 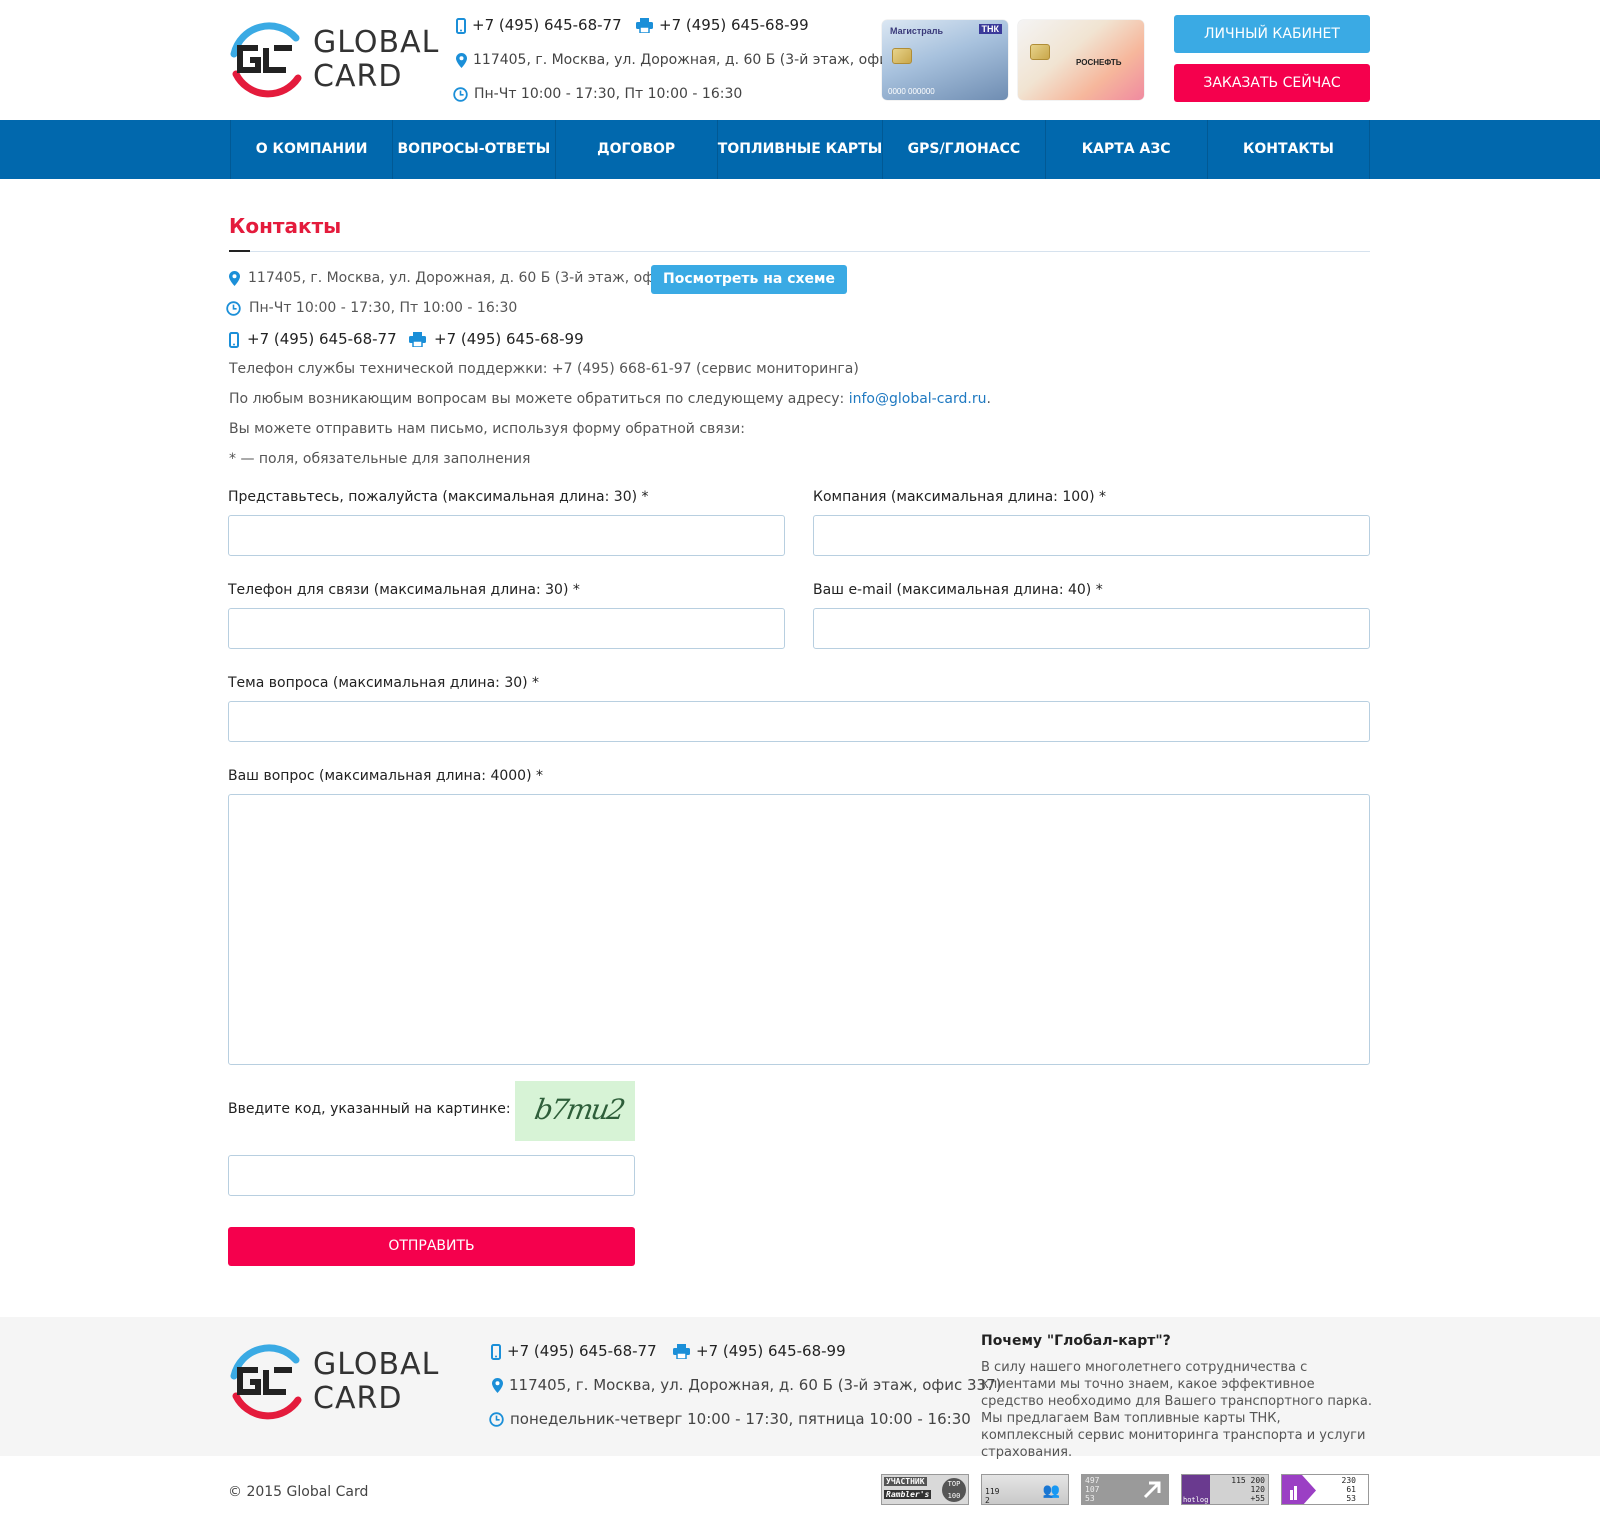 I want to click on company-label: Компания (максимальная длина: 100) *, so click(x=959, y=497).